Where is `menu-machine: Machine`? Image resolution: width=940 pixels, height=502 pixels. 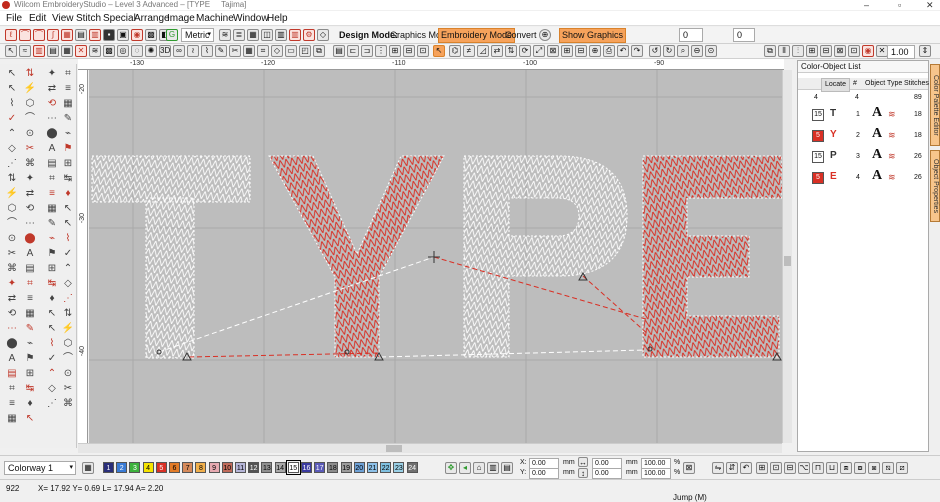 menu-machine: Machine is located at coordinates (215, 18).